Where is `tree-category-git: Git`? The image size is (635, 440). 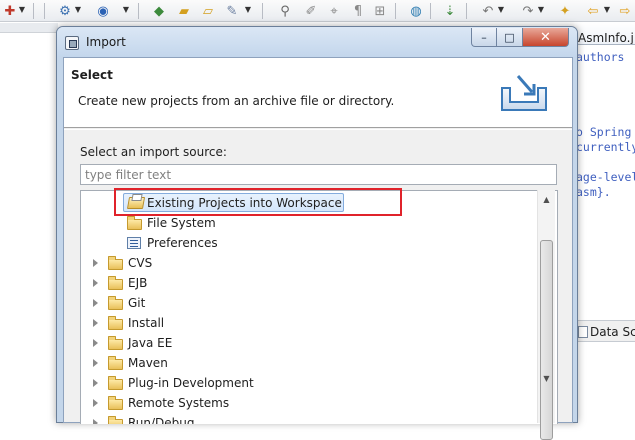 tree-category-git: Git is located at coordinates (311, 303).